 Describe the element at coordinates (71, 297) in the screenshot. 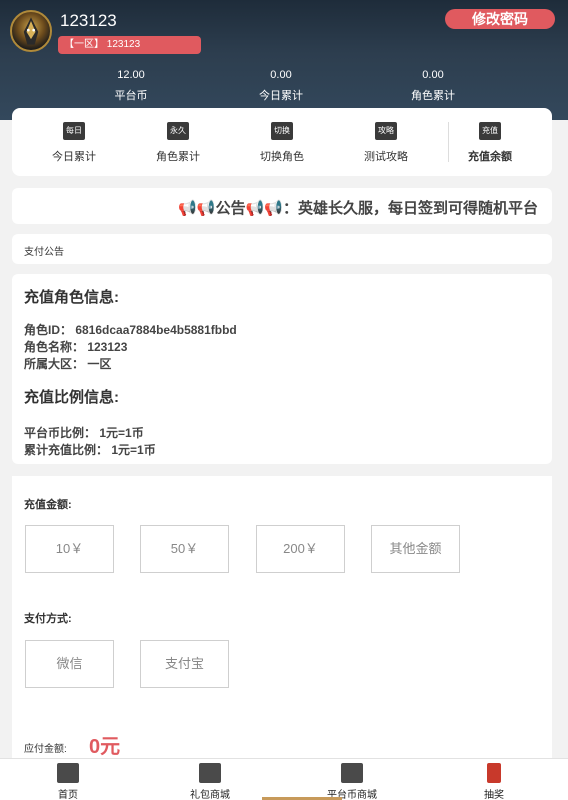

I see `role-info-title: 充值角色信息:` at that location.